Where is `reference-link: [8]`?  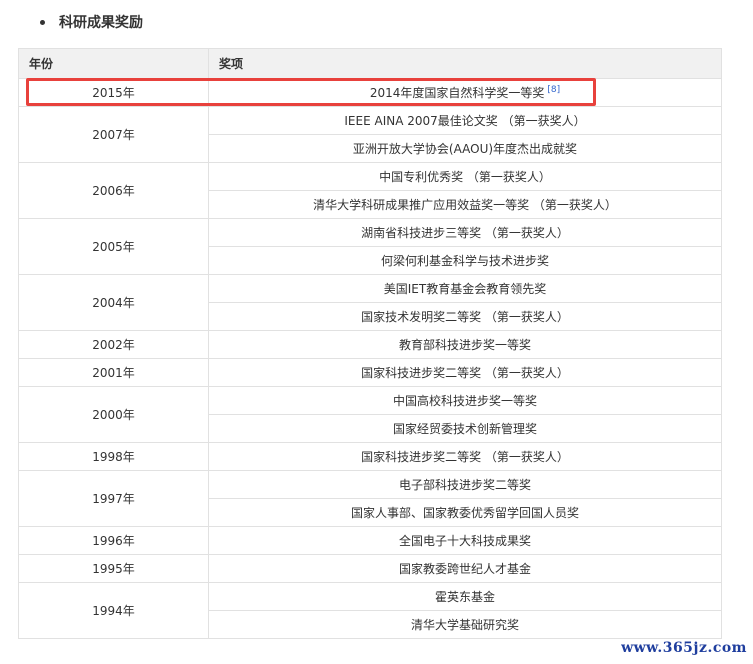
reference-link: [8] is located at coordinates (553, 90).